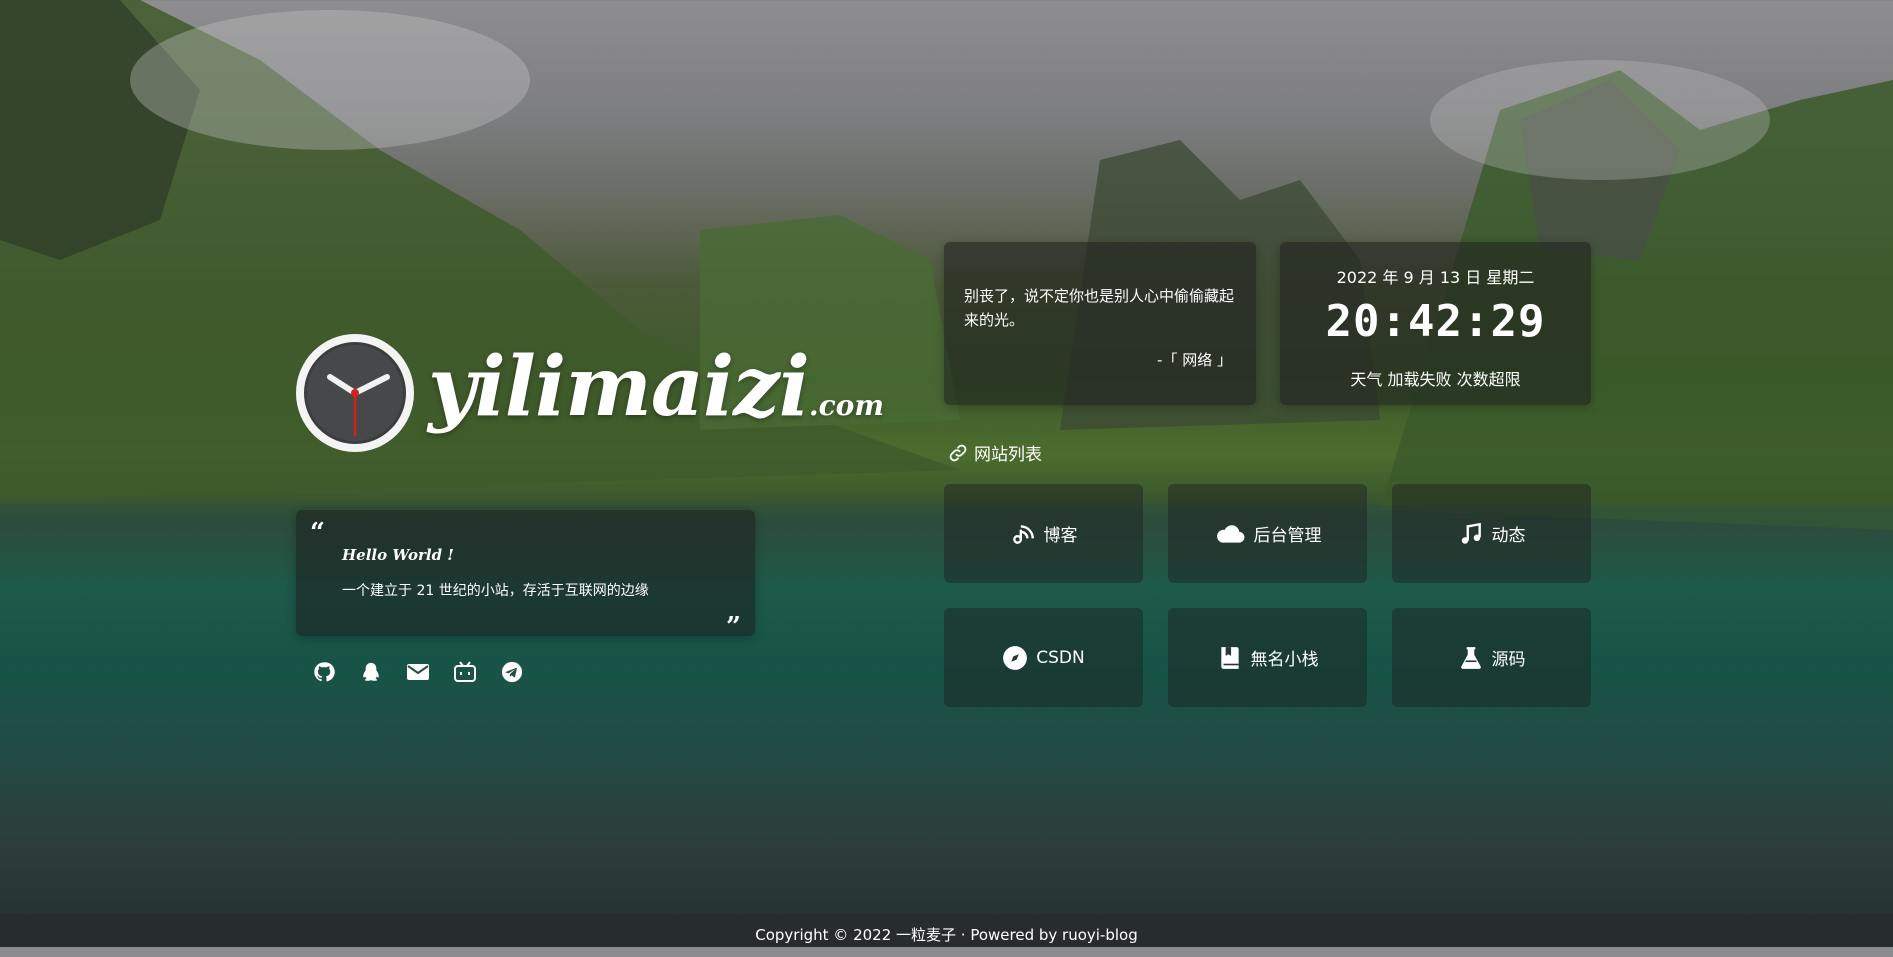 This screenshot has width=1893, height=957. What do you see at coordinates (317, 533) in the screenshot?
I see `open-quote-icon: “` at bounding box center [317, 533].